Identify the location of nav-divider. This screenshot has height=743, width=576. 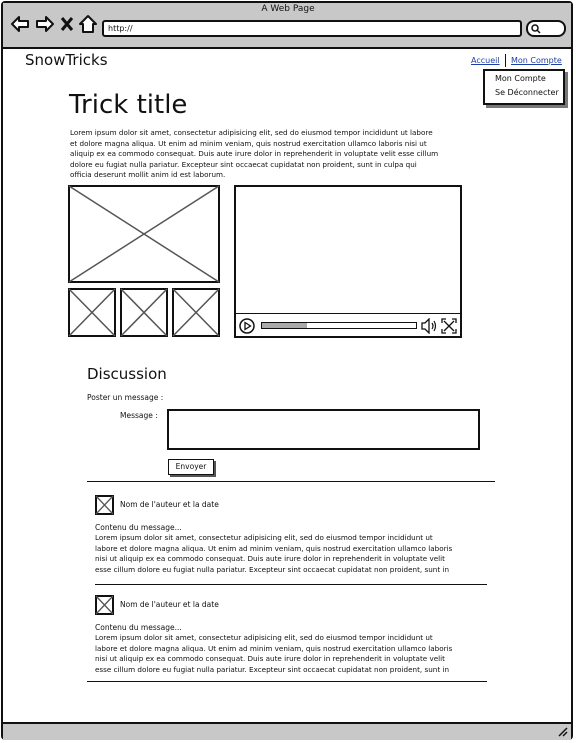
(505, 60).